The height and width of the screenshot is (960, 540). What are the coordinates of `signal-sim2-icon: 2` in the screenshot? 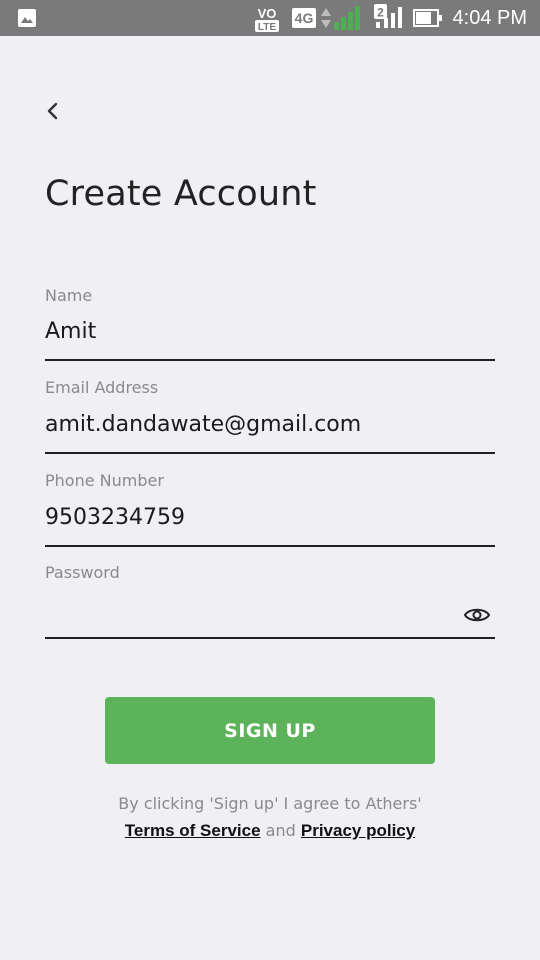 It's located at (388, 16).